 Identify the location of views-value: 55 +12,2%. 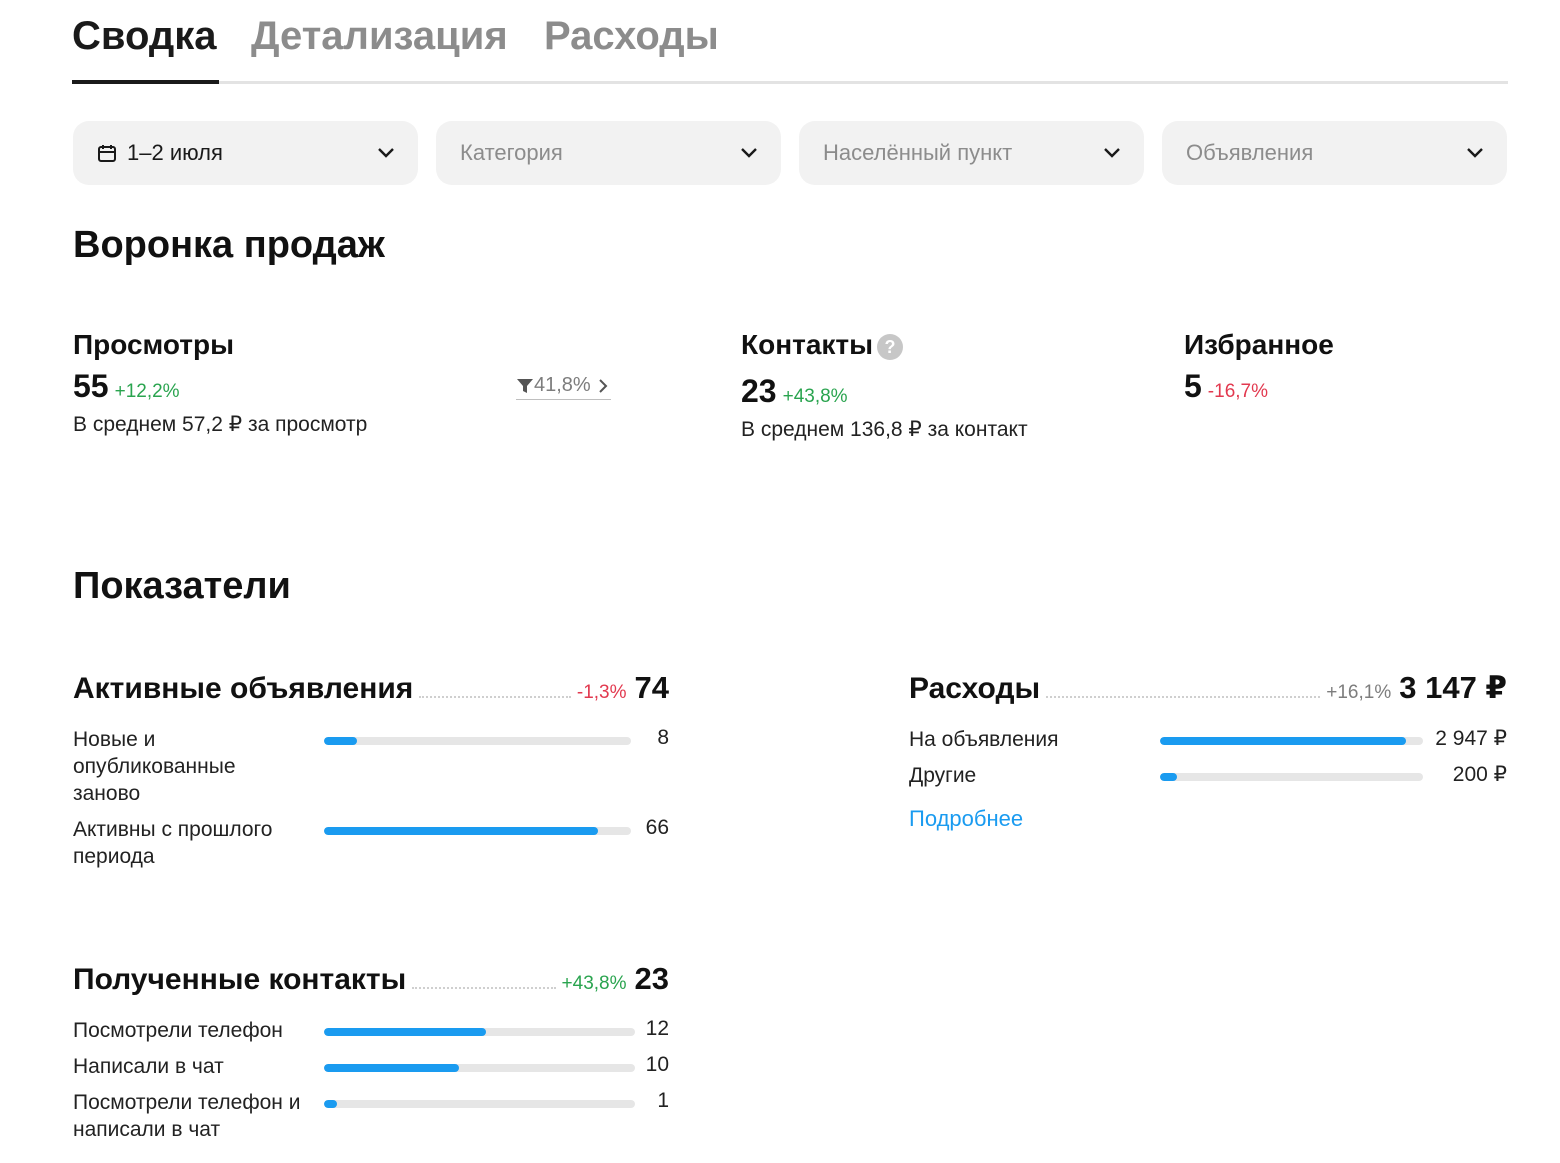
(126, 386).